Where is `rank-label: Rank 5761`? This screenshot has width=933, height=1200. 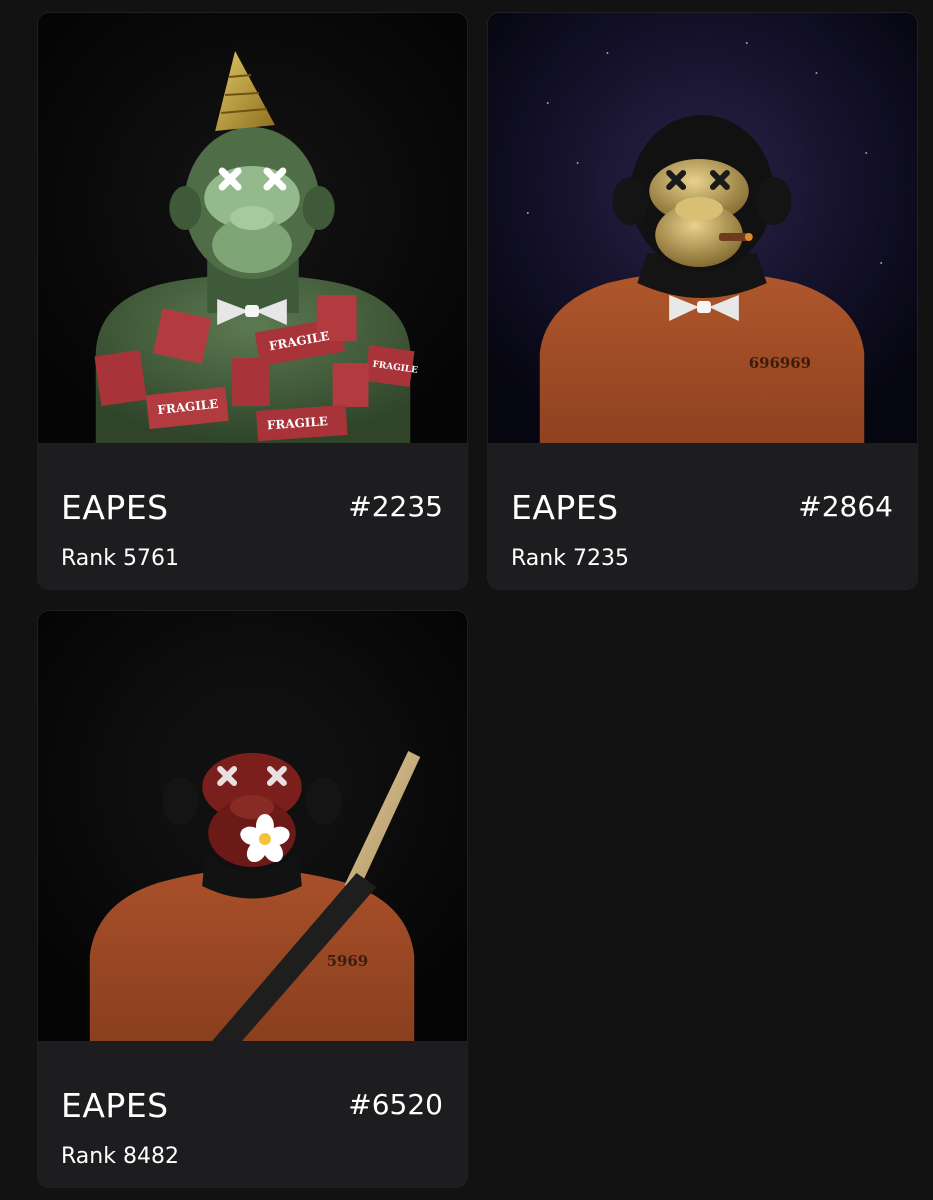
rank-label: Rank 5761 is located at coordinates (120, 558).